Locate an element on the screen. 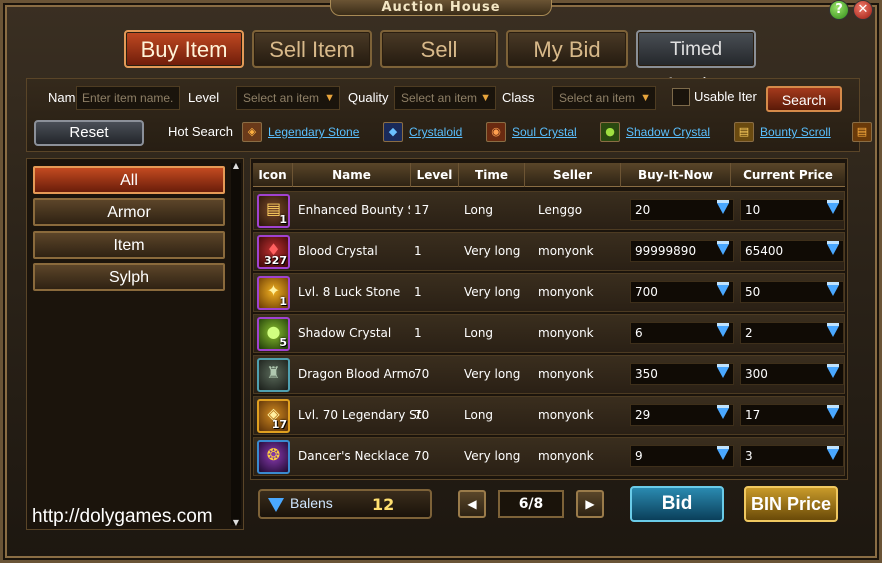 The image size is (882, 563). hot-item-soul-crystal: ◉ Soul Crystal is located at coordinates (531, 132).